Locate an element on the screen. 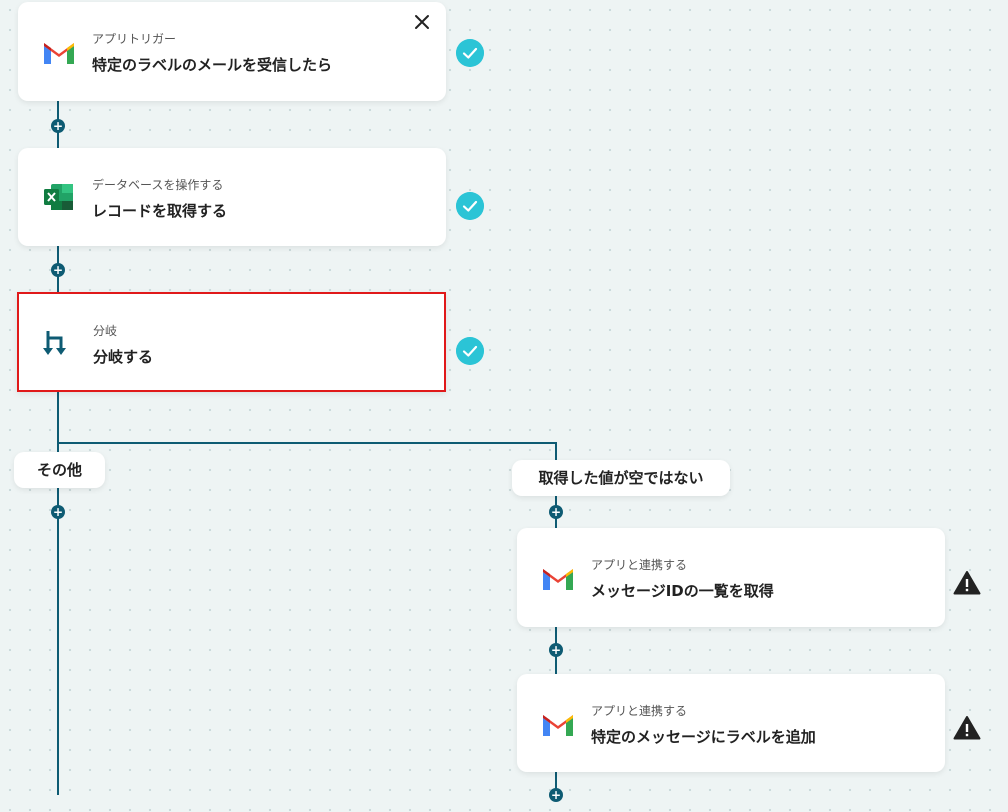 This screenshot has height=812, width=1008. excel-icon is located at coordinates (58, 197).